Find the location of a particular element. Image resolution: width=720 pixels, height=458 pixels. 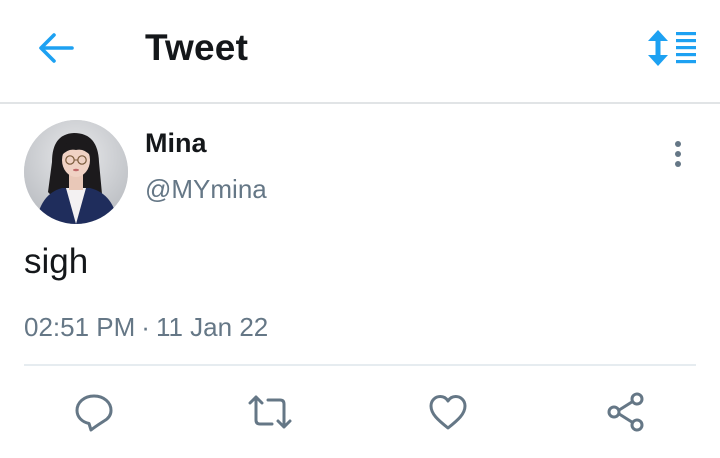

page-title: Tweet is located at coordinates (197, 47).